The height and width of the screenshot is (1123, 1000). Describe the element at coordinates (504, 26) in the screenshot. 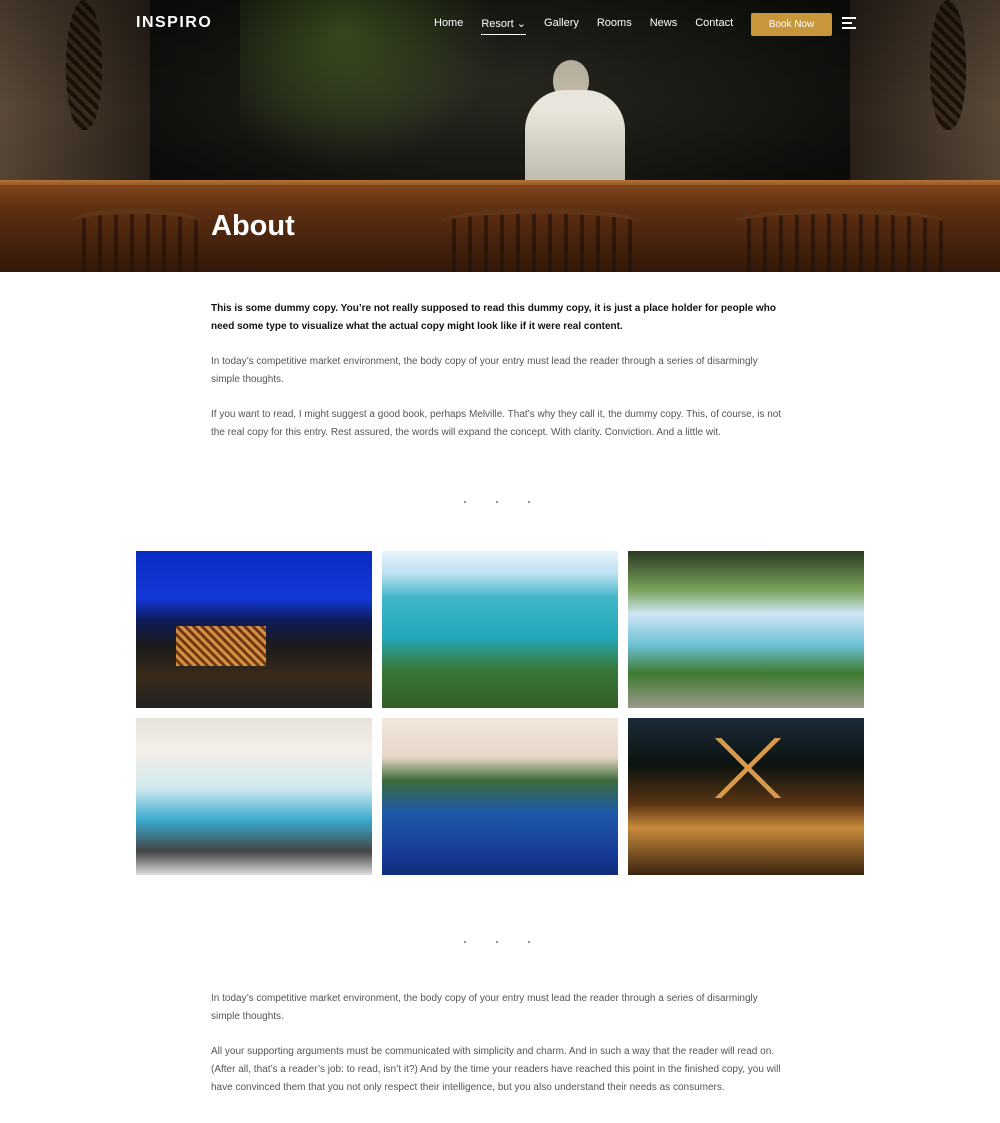

I see `nav-resort: Resort ⌄` at that location.